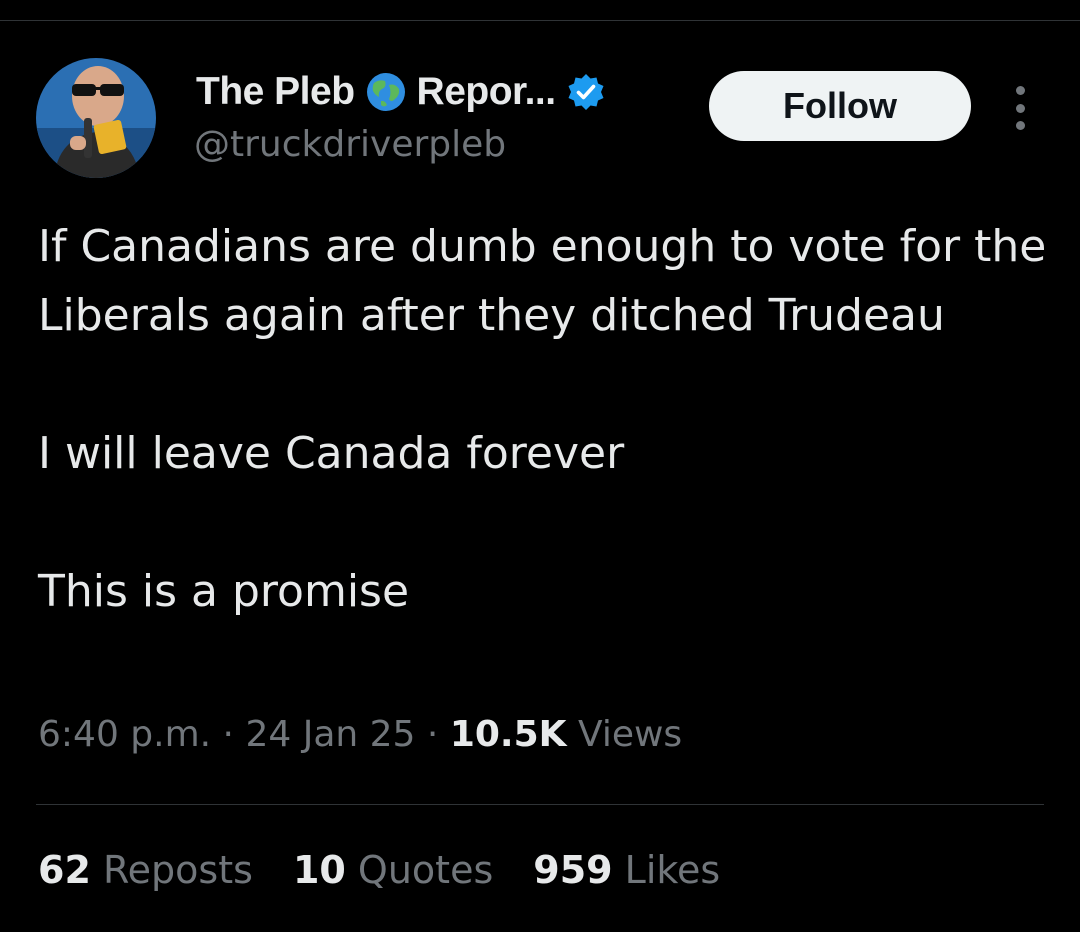 The width and height of the screenshot is (1080, 932). I want to click on verified-badge-icon, so click(586, 92).